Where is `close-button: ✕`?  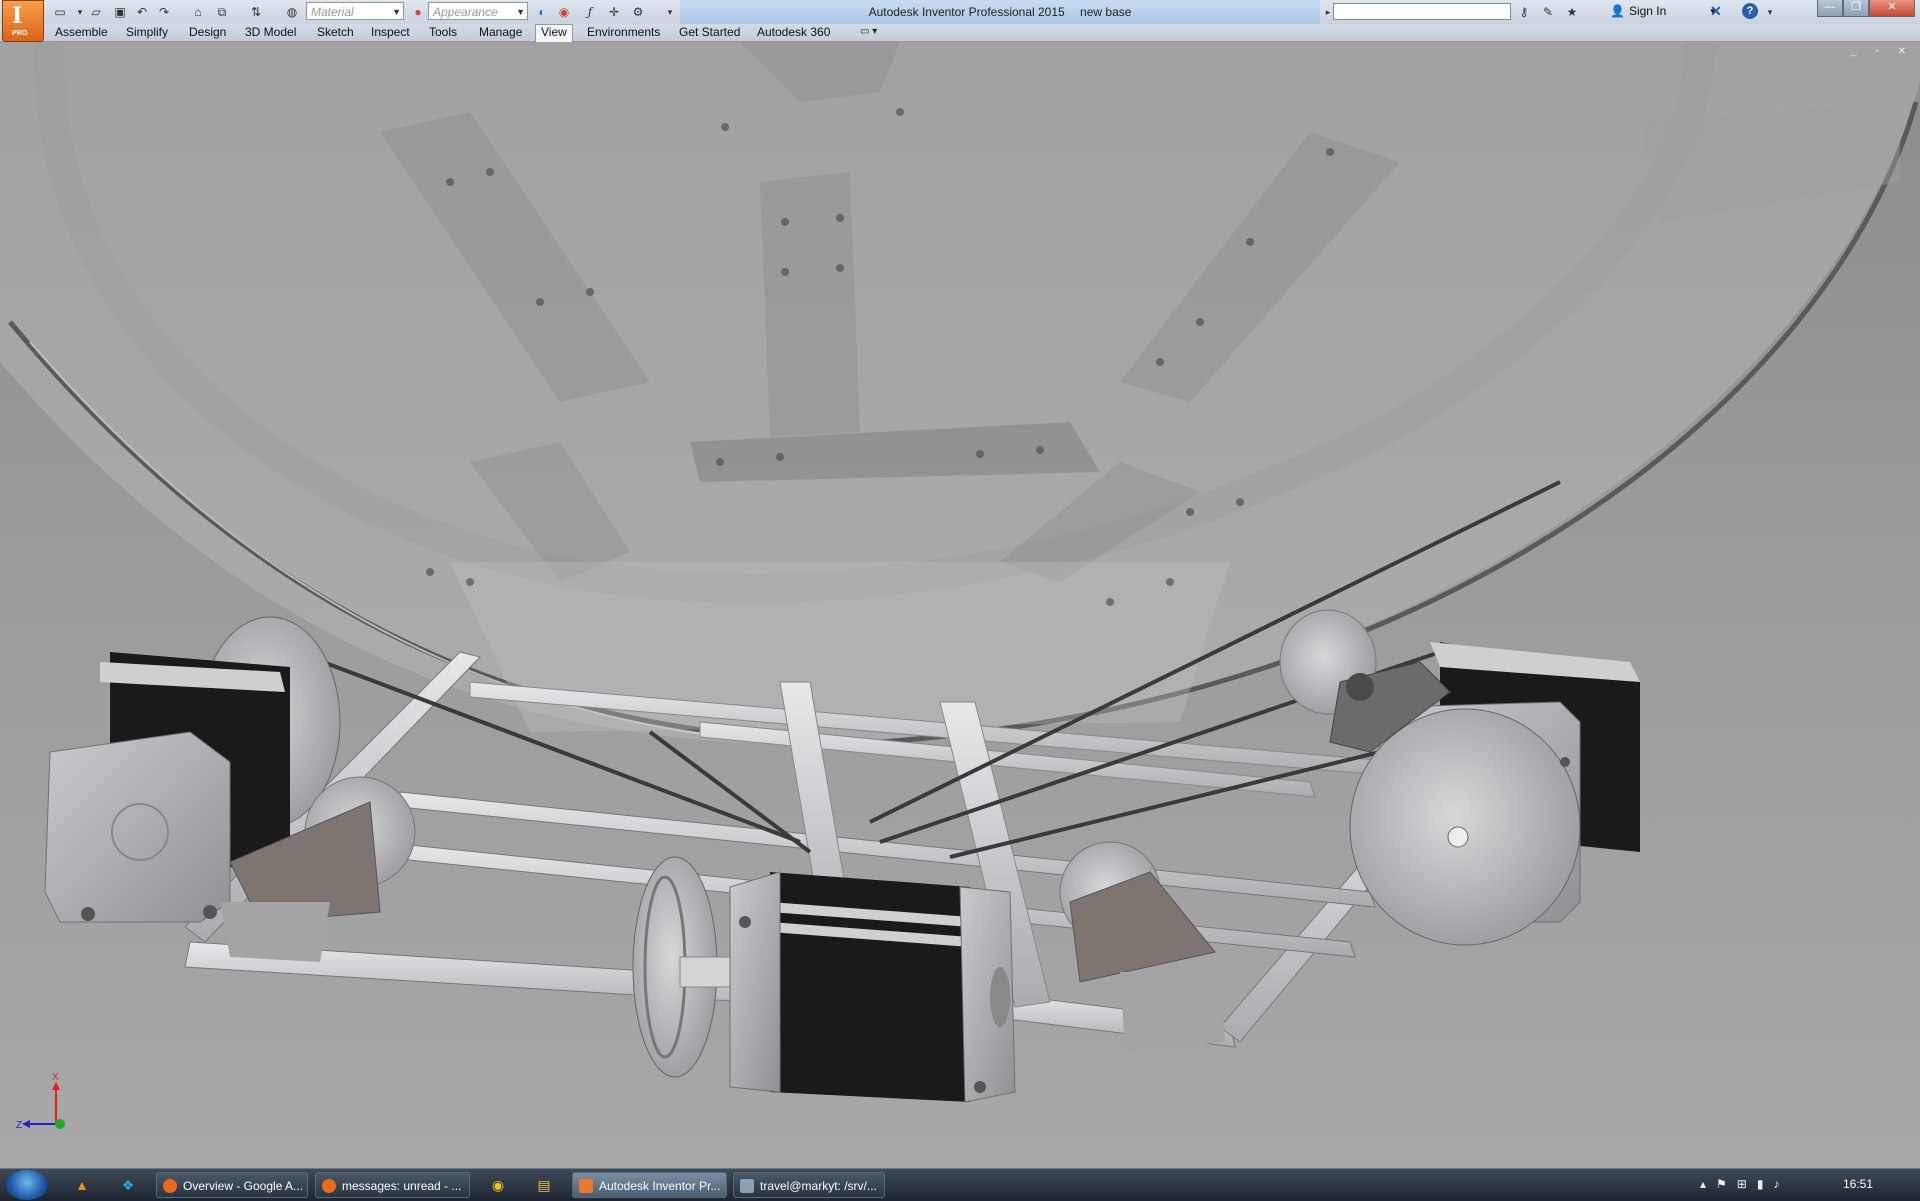 close-button: ✕ is located at coordinates (1892, 8).